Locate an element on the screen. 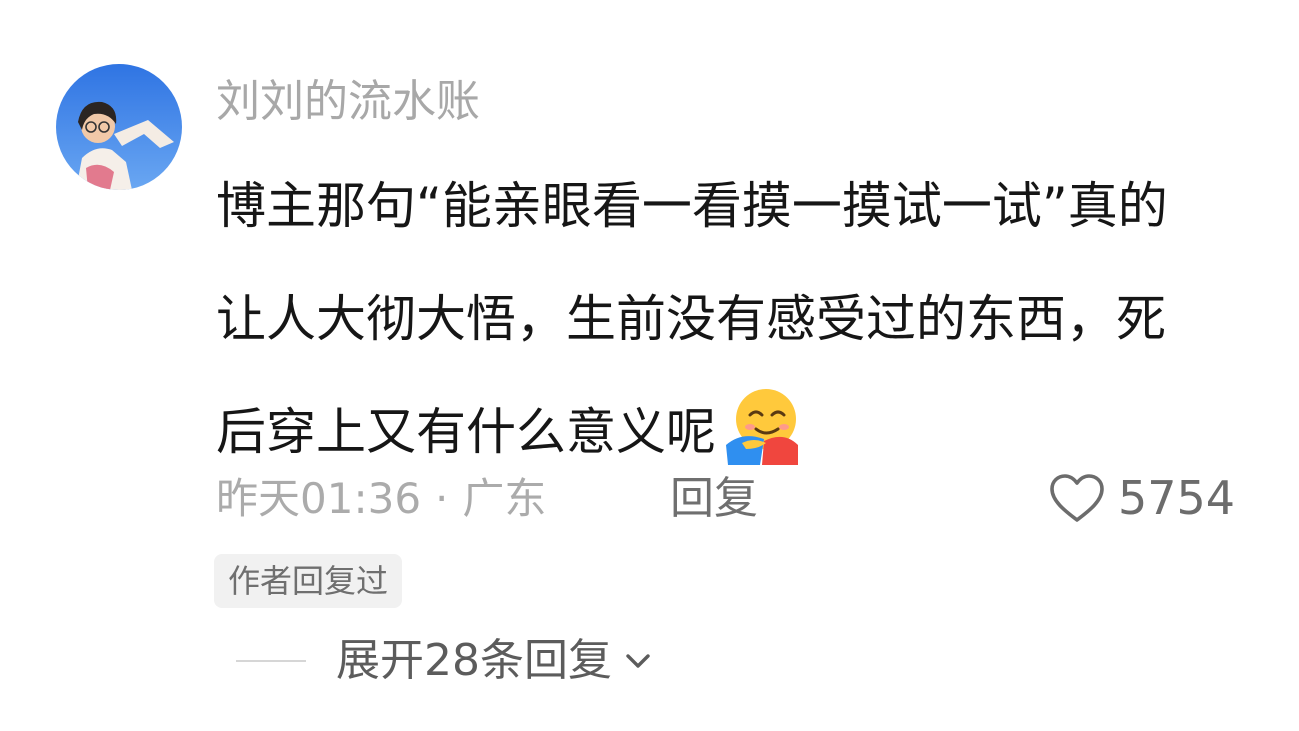  expand-replies-label: 展开28条回复 is located at coordinates (474, 660).